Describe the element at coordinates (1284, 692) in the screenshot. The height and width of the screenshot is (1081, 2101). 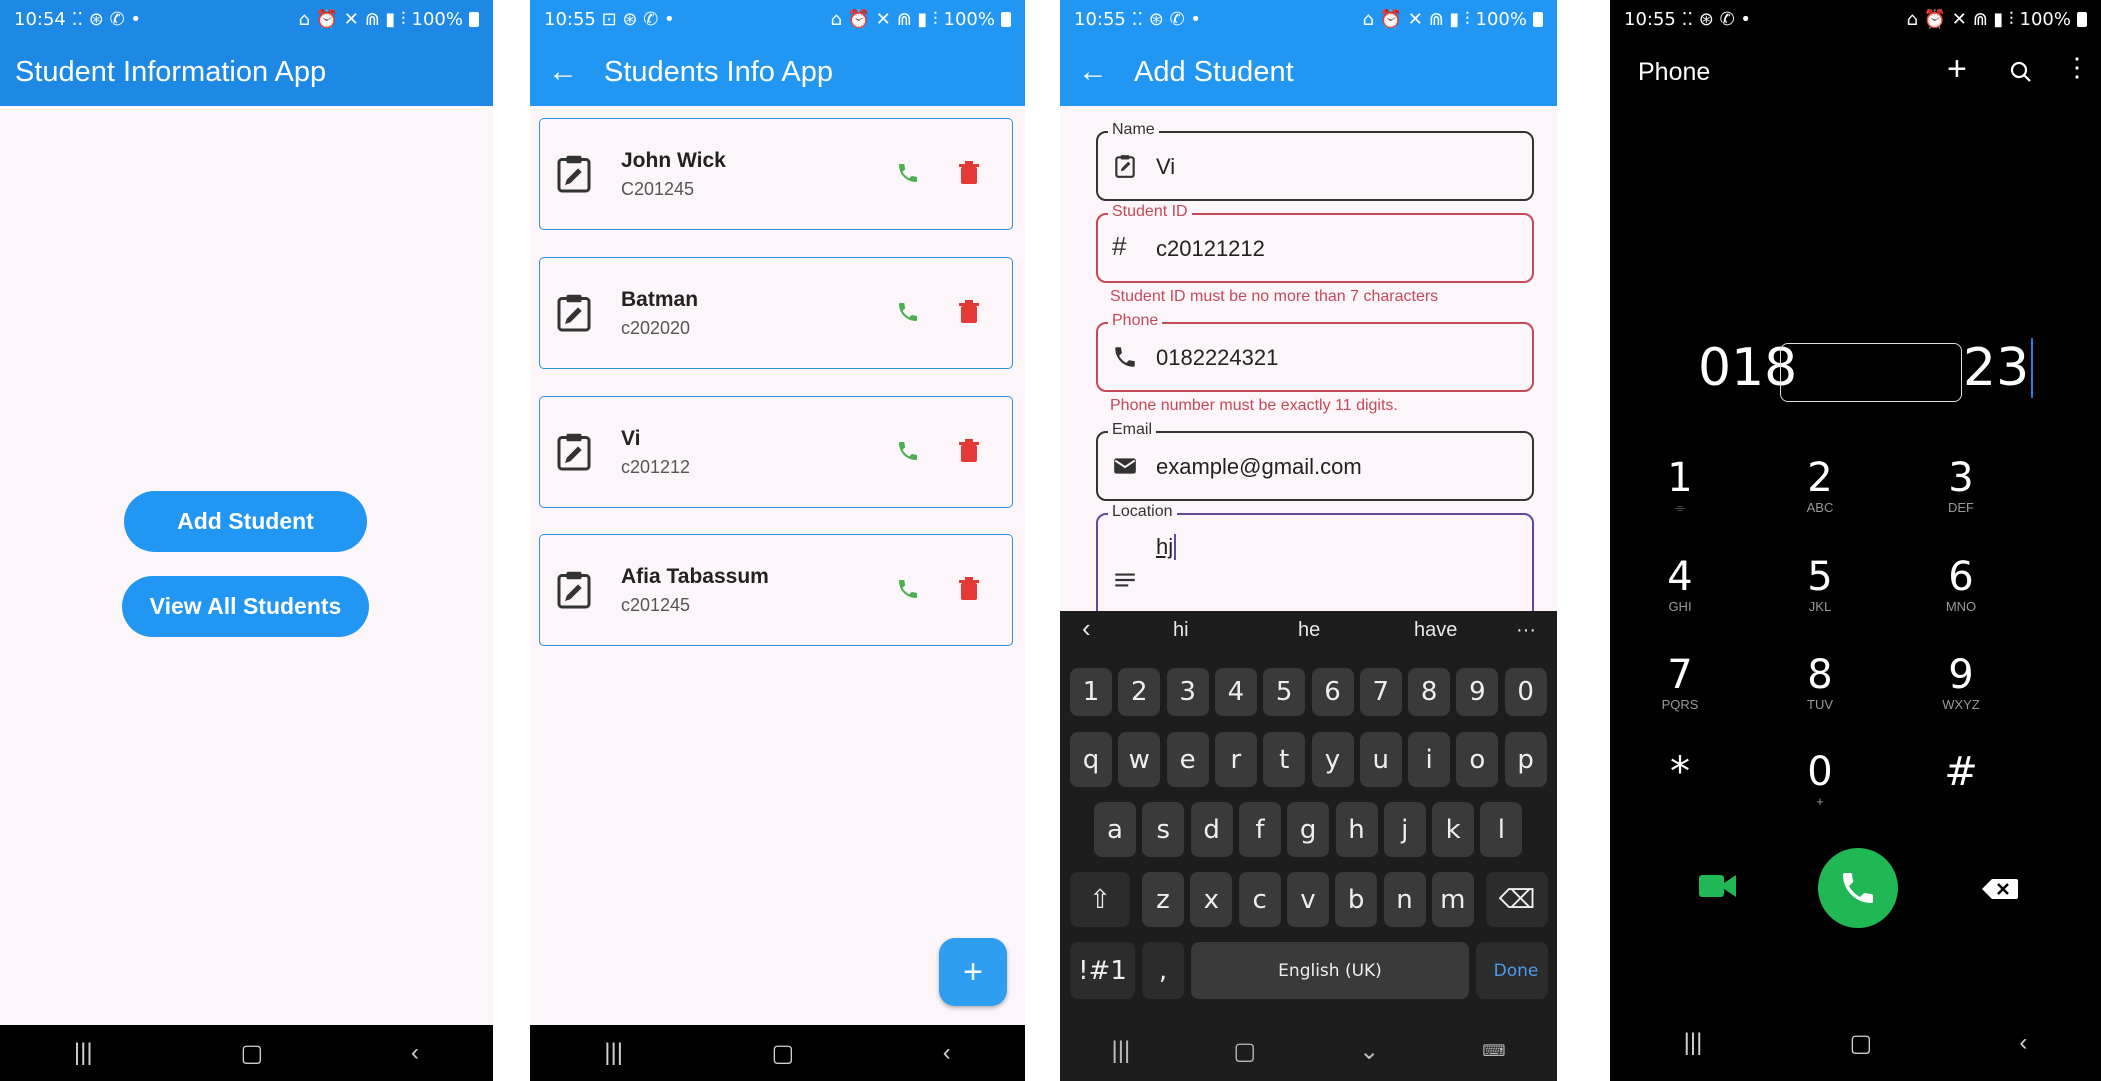
I see `key-5: 5` at that location.